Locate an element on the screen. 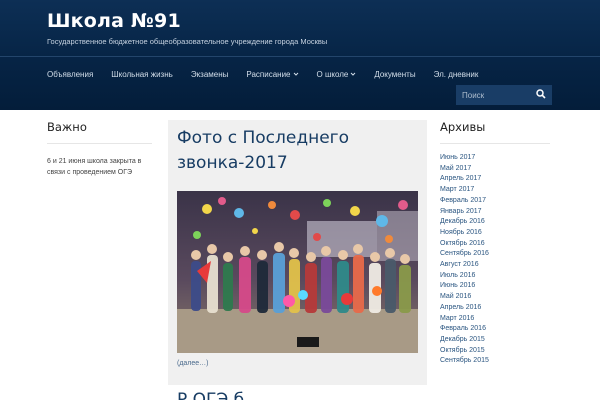 The height and width of the screenshot is (400, 600). search-input is located at coordinates (492, 95).